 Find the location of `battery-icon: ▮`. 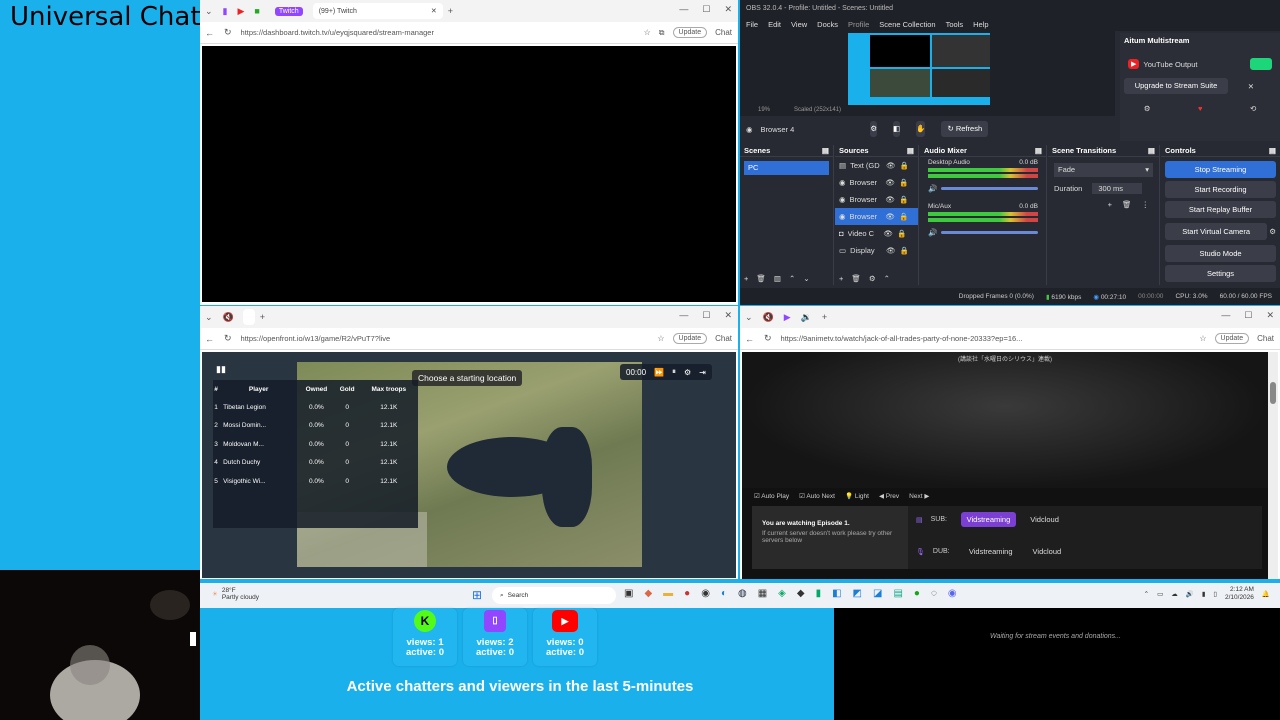

battery-icon: ▮ is located at coordinates (1204, 594).